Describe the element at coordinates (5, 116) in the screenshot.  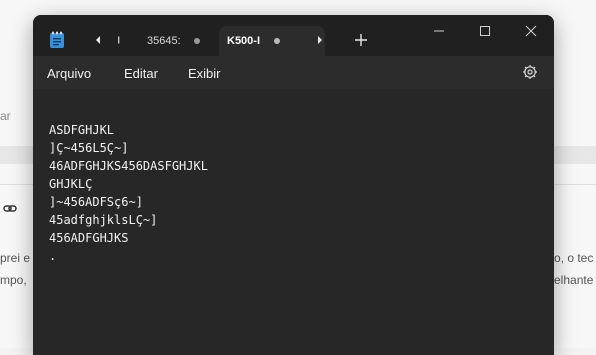
I see `background-input-snippet: ar` at that location.